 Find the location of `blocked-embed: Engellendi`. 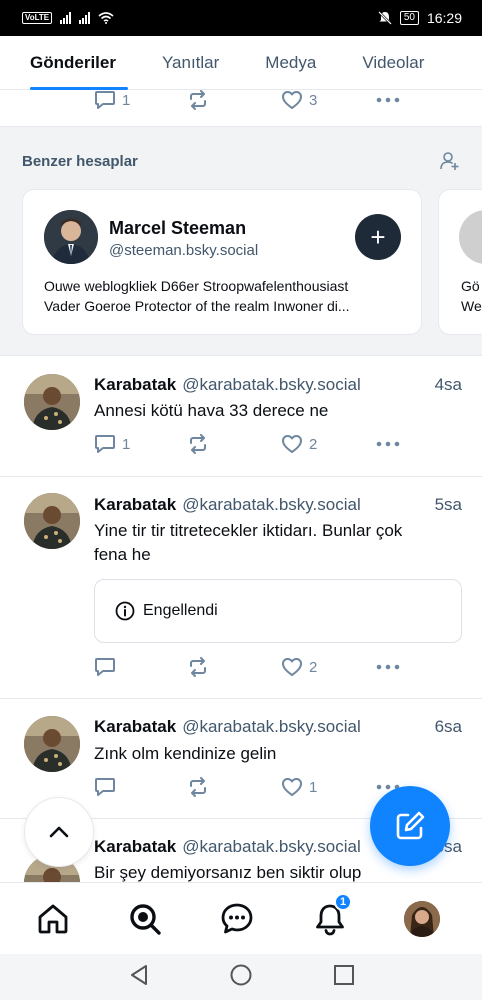

blocked-embed: Engellendi is located at coordinates (278, 611).